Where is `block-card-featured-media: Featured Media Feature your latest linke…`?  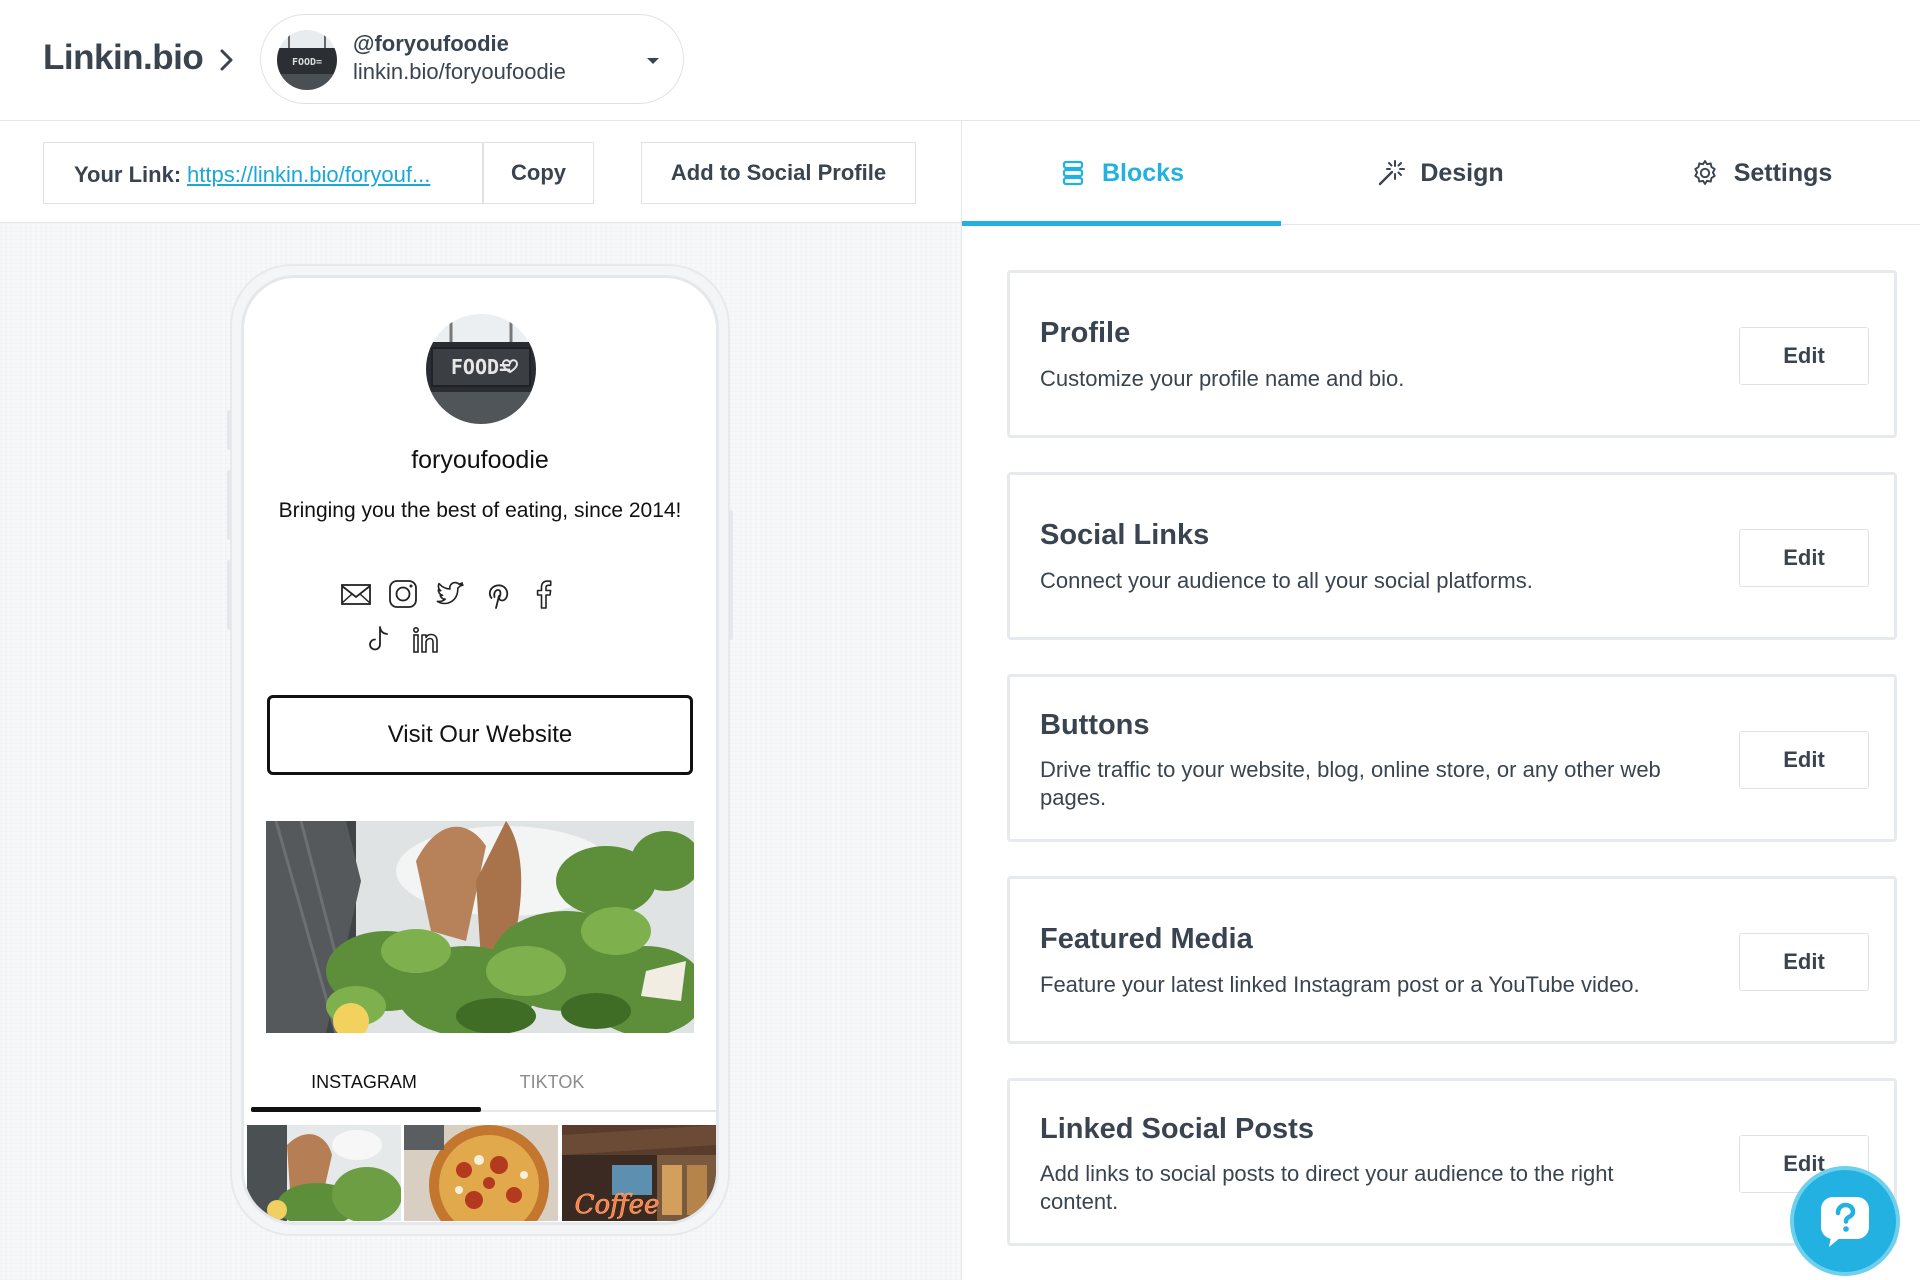
block-card-featured-media: Featured Media Feature your latest linke… is located at coordinates (1452, 960).